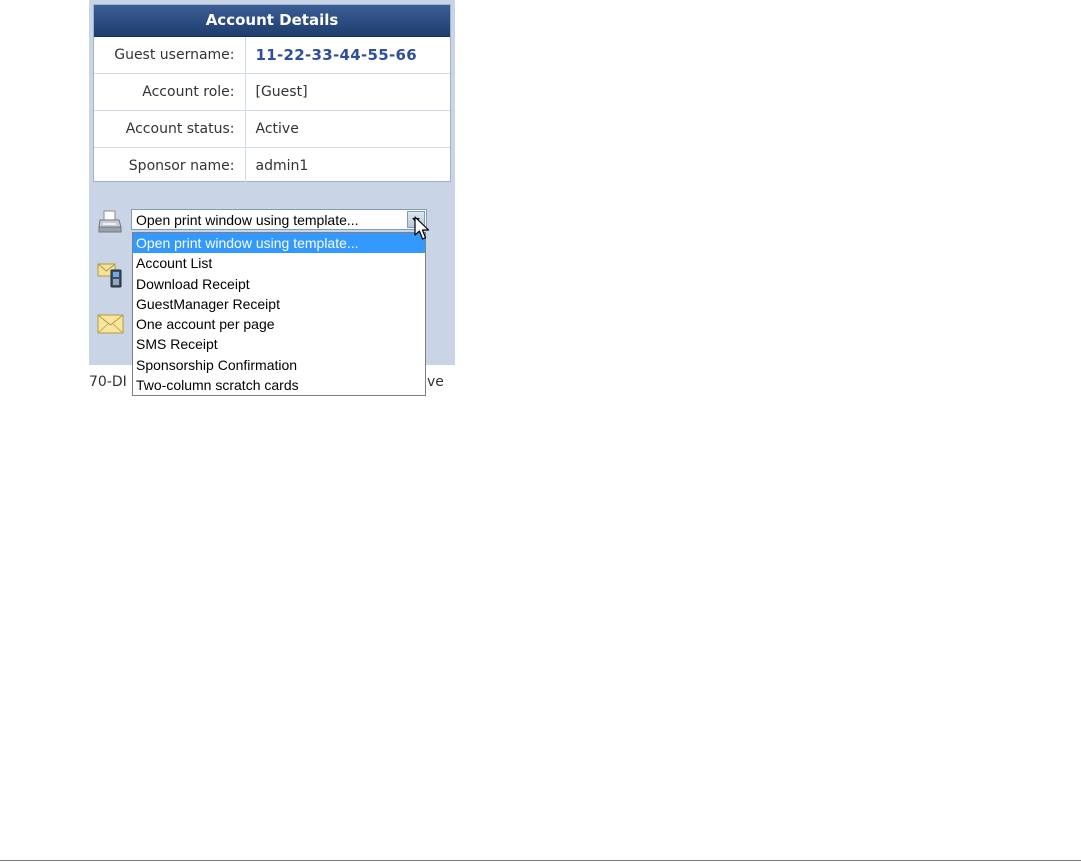  Describe the element at coordinates (170, 165) in the screenshot. I see `sponsor-name-label: Sponsor name:` at that location.